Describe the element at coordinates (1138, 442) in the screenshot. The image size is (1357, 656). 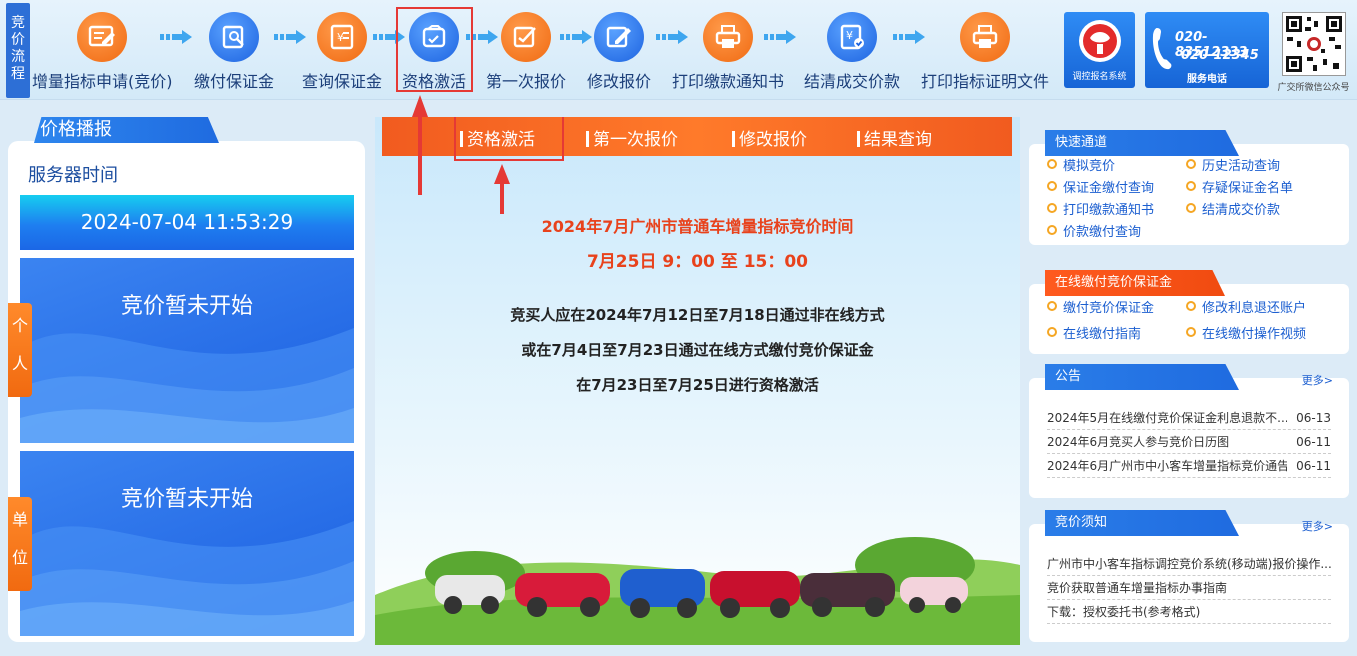
I see `announcement-item-title: 2024年6月竞买人参与竞价日历图` at that location.